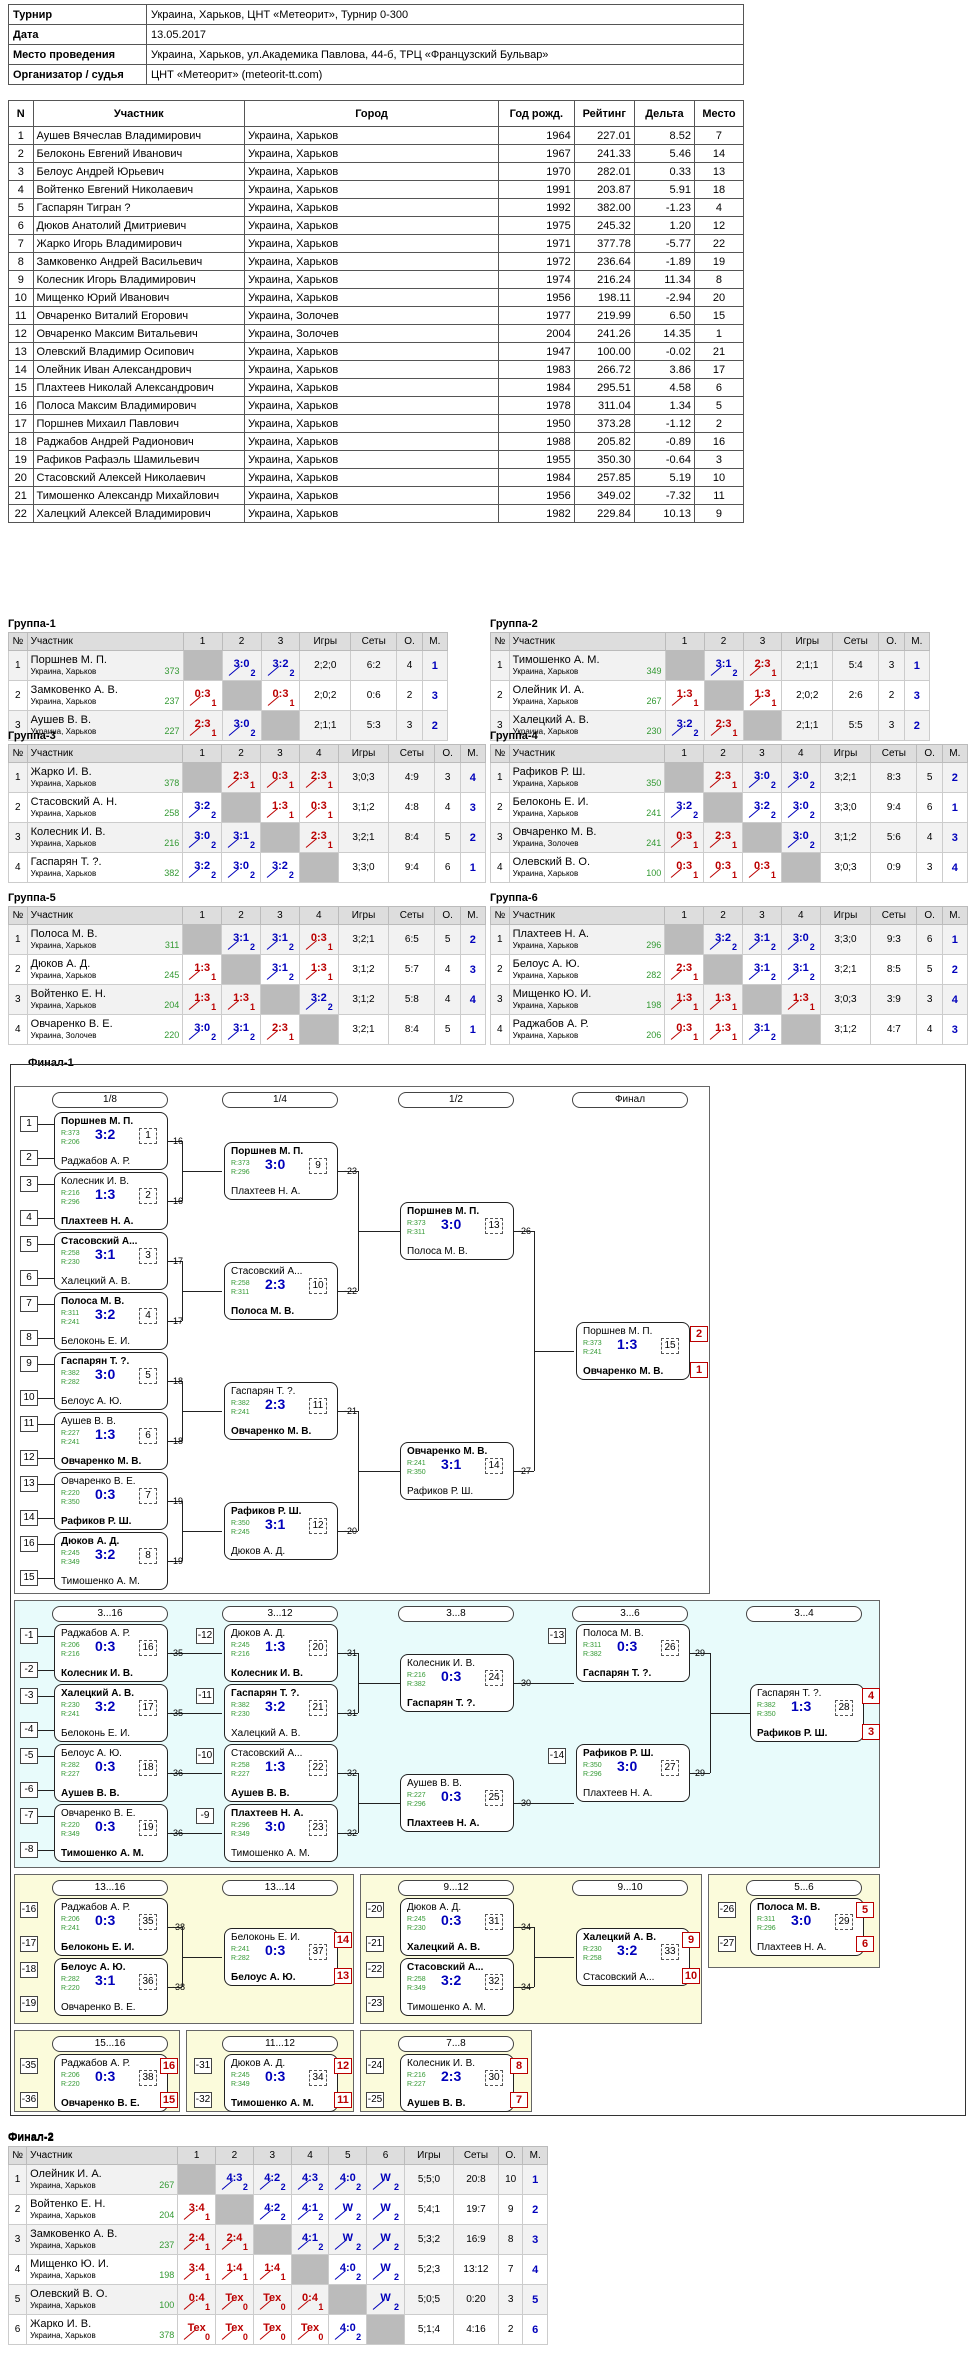 This screenshot has width=976, height=2361. What do you see at coordinates (871, 1732) in the screenshot?
I see `place-box: 3` at bounding box center [871, 1732].